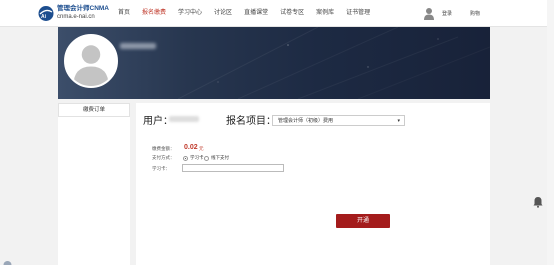 The height and width of the screenshot is (265, 554). Describe the element at coordinates (83, 9) in the screenshot. I see `brand-name: 管理会计师CNMA` at that location.